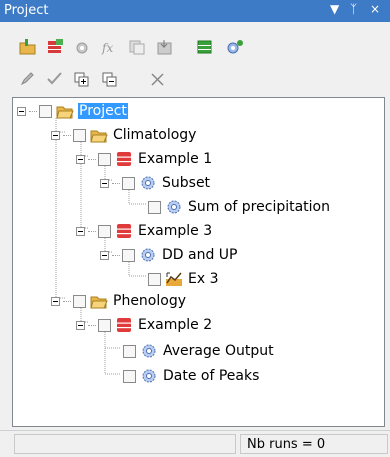 The width and height of the screenshot is (390, 457). Describe the element at coordinates (174, 279) in the screenshot. I see `chart-icon` at that location.